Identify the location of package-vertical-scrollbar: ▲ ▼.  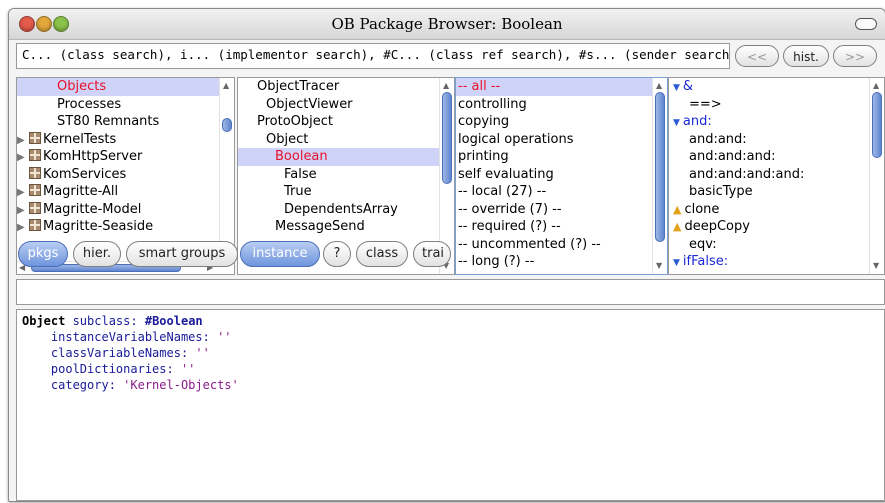
(226, 170).